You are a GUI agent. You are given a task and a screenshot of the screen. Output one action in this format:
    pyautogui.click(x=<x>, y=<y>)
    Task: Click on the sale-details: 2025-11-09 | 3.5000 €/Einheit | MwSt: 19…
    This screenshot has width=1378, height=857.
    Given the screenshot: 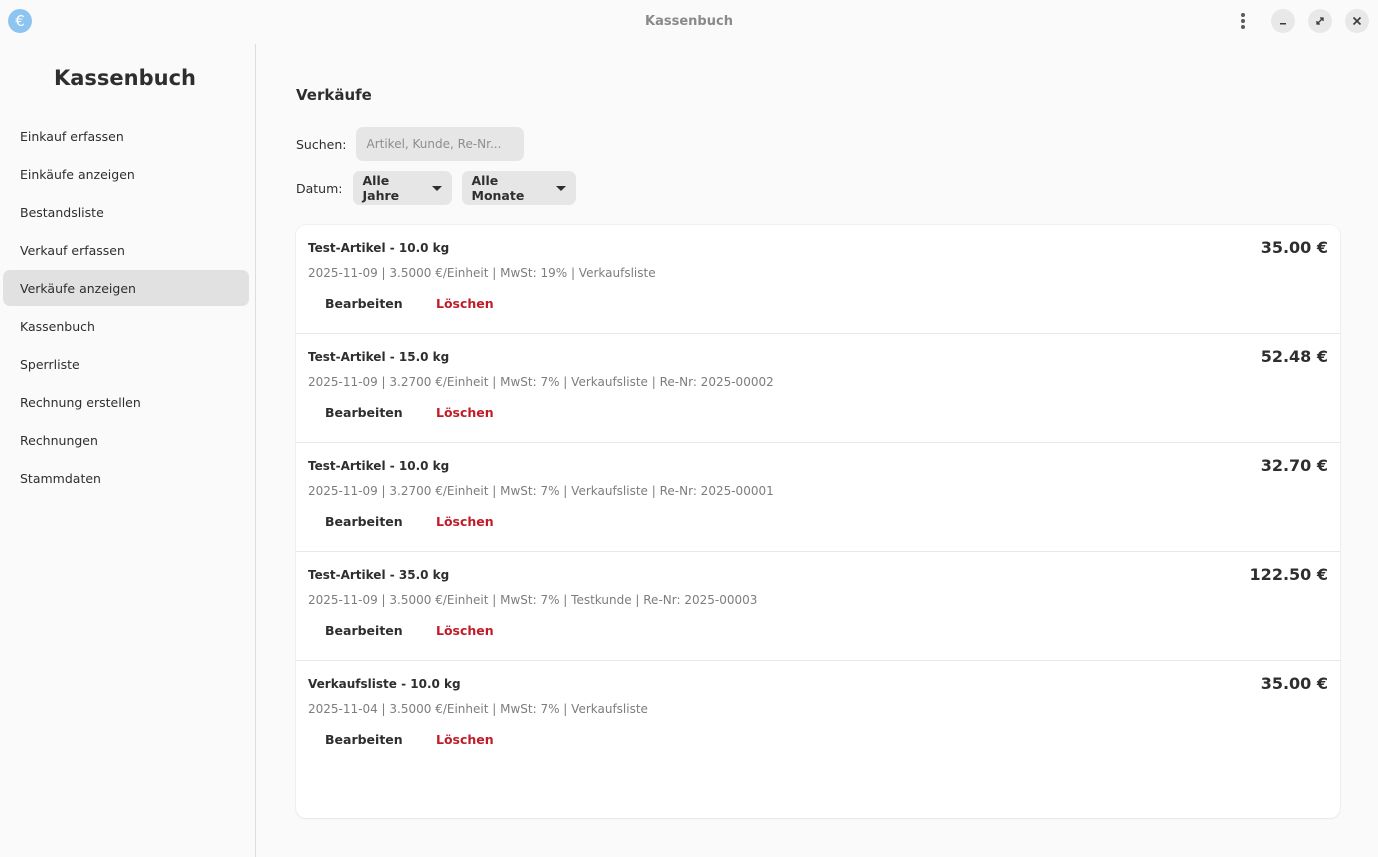 What is the action you would take?
    pyautogui.click(x=482, y=273)
    